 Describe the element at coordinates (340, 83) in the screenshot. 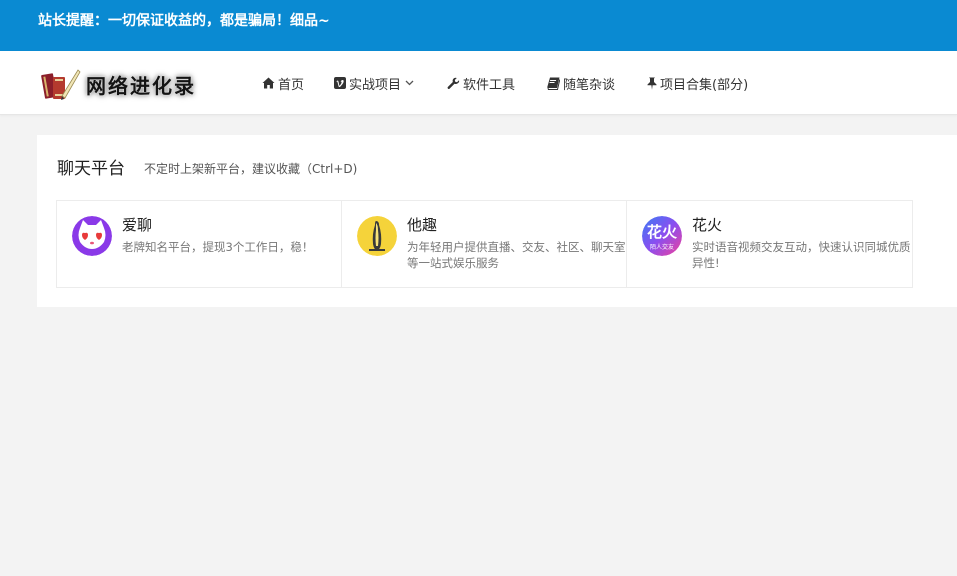

I see `vimeo-icon` at that location.